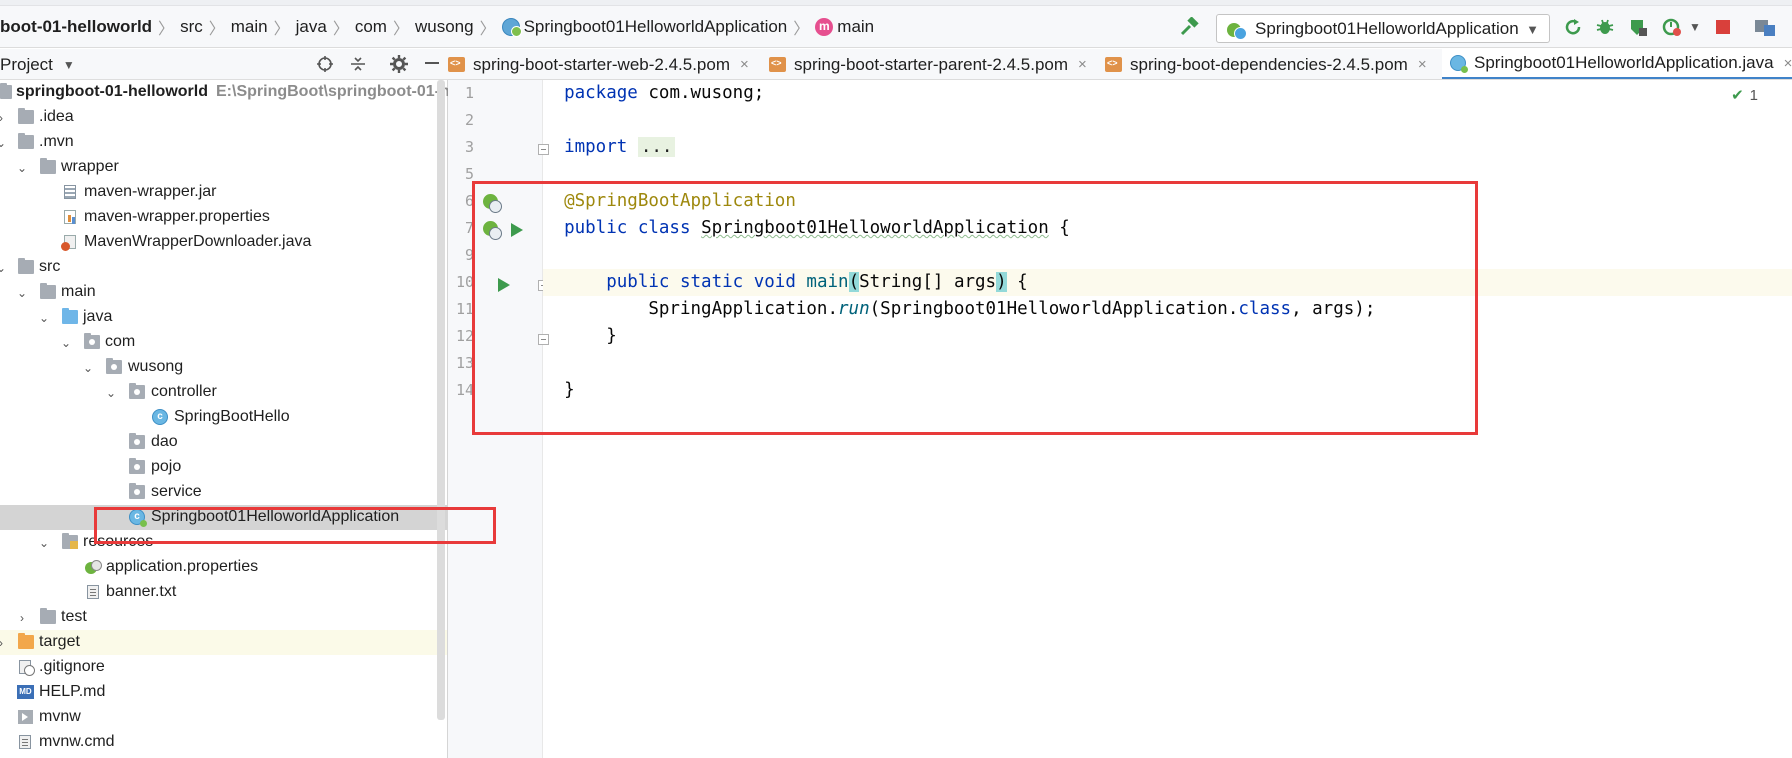 The height and width of the screenshot is (758, 1792). What do you see at coordinates (223, 667) in the screenshot?
I see `tree-item-gitignore: .gitignore` at bounding box center [223, 667].